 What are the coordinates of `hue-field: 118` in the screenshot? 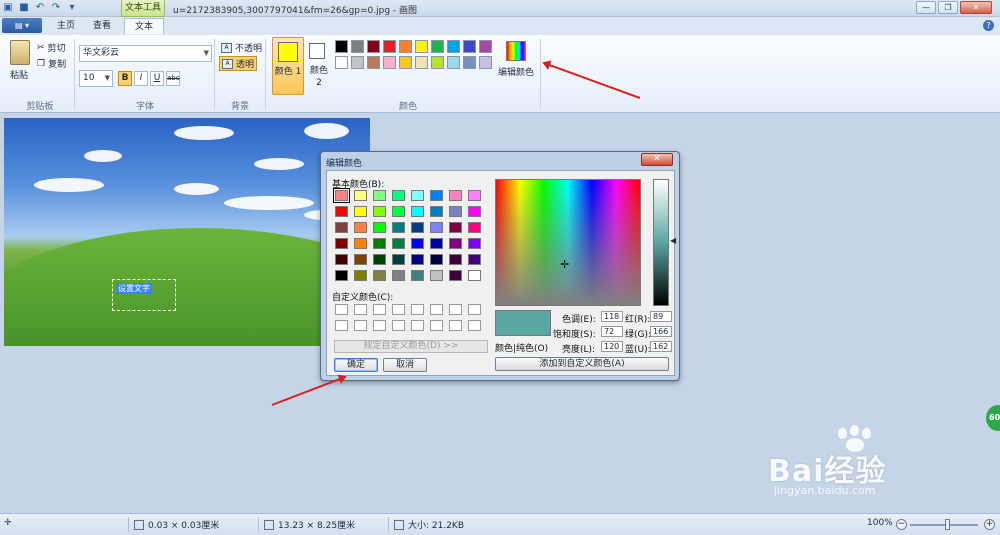 It's located at (612, 316).